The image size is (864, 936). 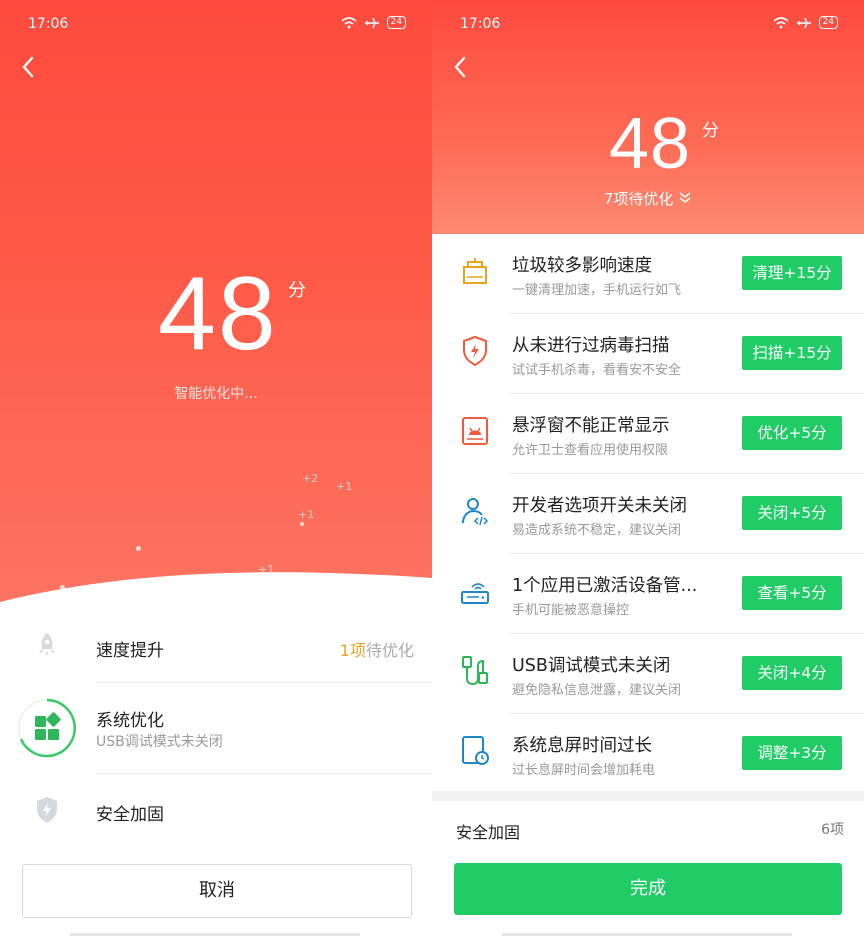 What do you see at coordinates (792, 353) in the screenshot?
I see `scan-button: 扫描+15分` at bounding box center [792, 353].